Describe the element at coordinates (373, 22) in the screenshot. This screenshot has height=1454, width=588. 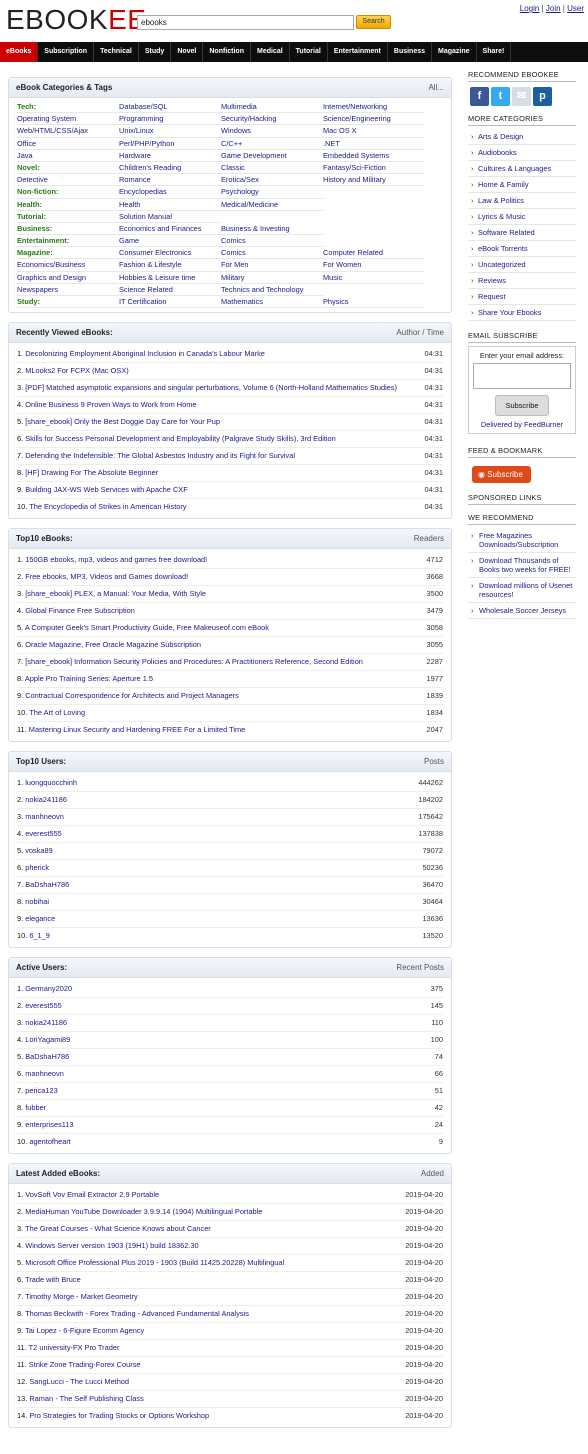
I see `search-button: Search` at that location.